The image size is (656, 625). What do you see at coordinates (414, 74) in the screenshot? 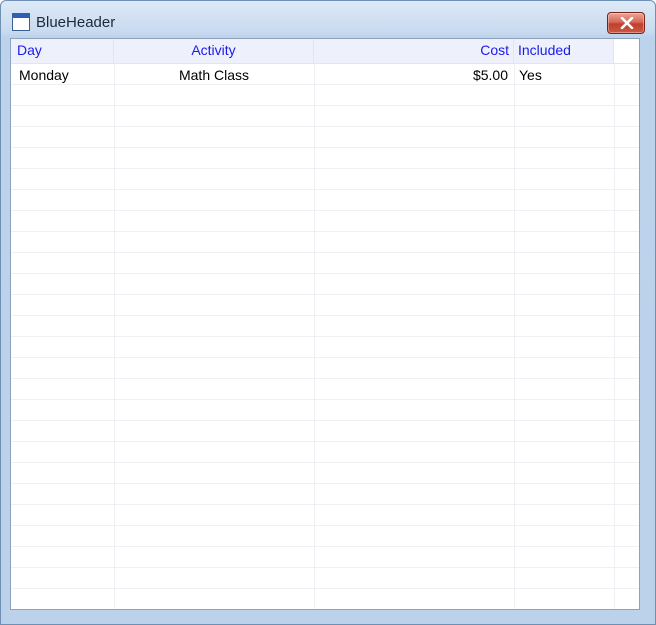
I see `cell-cost: $5.00` at bounding box center [414, 74].